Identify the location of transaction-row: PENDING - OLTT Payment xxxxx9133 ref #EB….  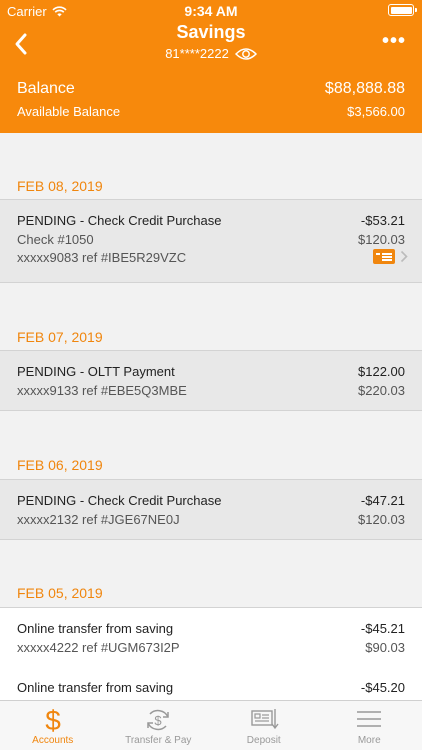
(211, 380).